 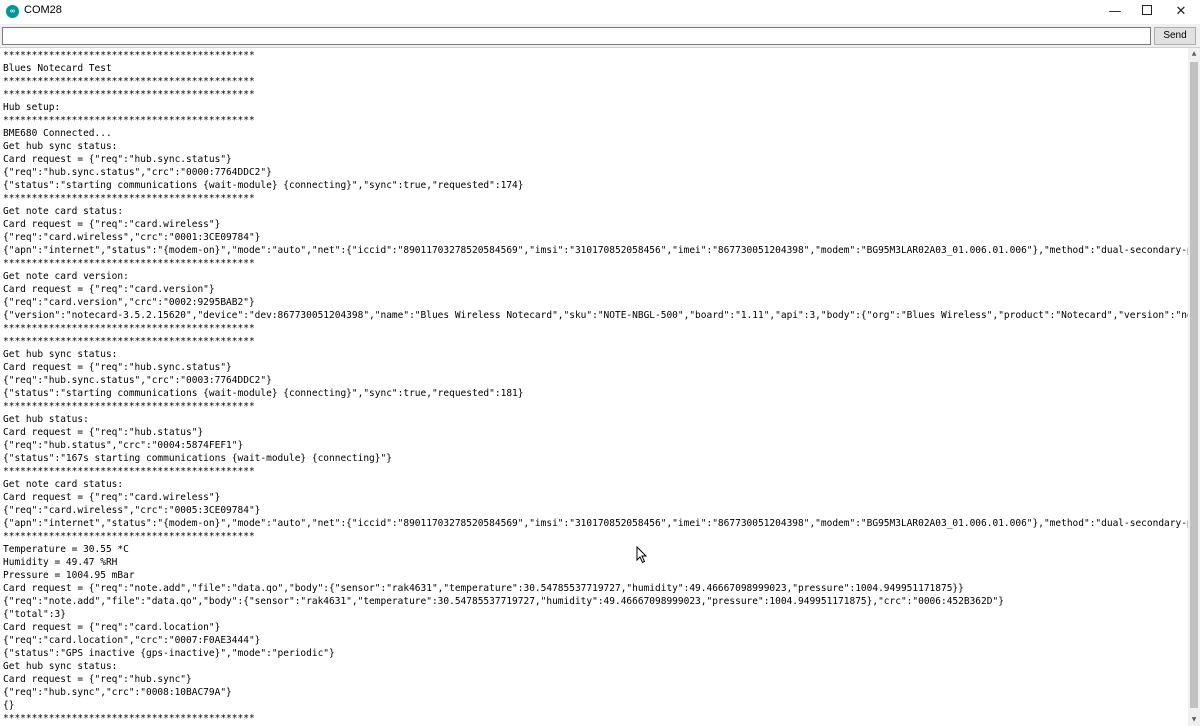 I want to click on output-line: Humidity = 49.47 %RH, so click(x=60, y=562).